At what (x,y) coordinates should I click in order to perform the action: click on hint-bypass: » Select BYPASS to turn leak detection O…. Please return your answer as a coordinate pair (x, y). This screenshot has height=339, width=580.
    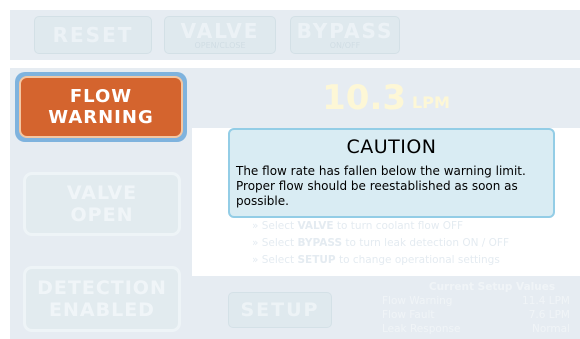
    Looking at the image, I should click on (412, 243).